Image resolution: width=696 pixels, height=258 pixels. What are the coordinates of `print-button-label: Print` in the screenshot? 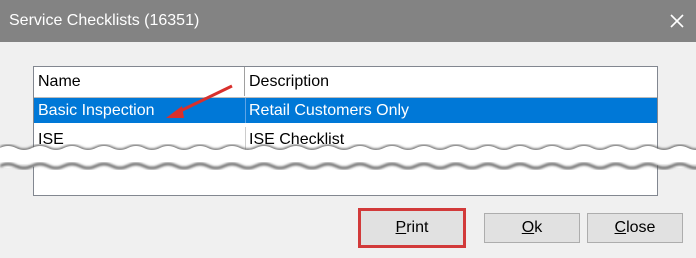 It's located at (412, 227).